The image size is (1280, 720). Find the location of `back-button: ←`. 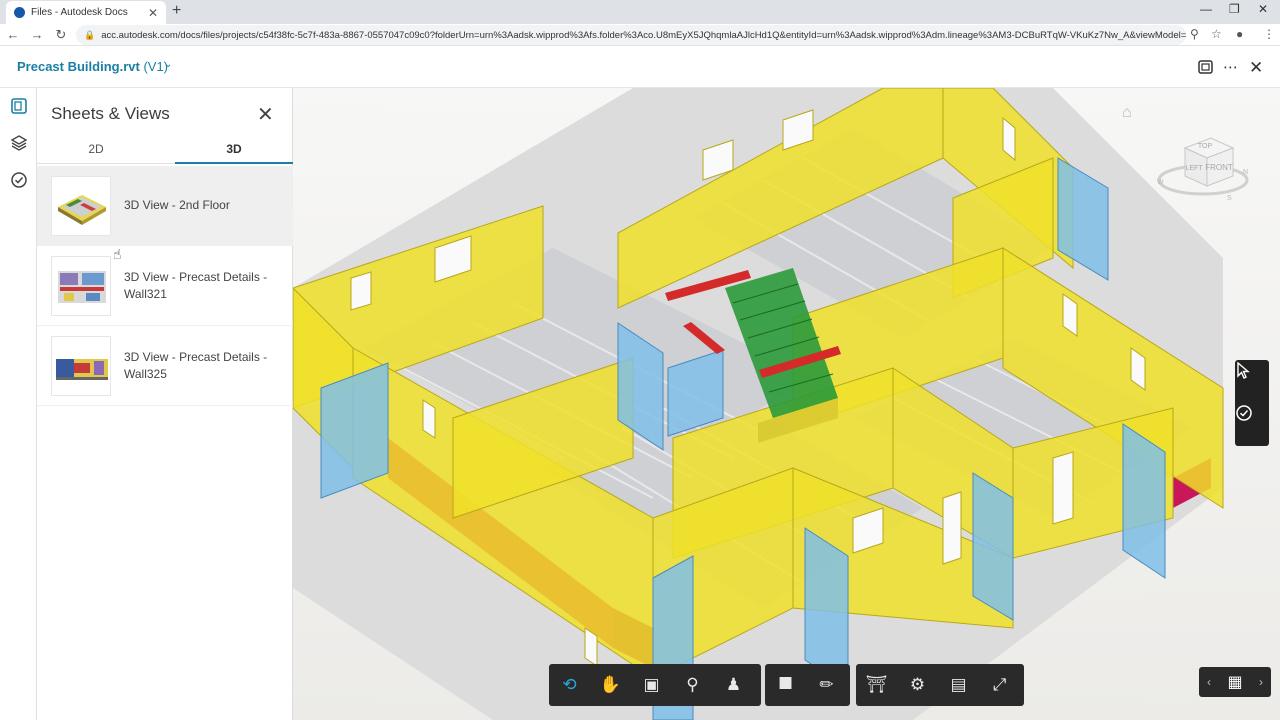

back-button: ← is located at coordinates (13, 34).